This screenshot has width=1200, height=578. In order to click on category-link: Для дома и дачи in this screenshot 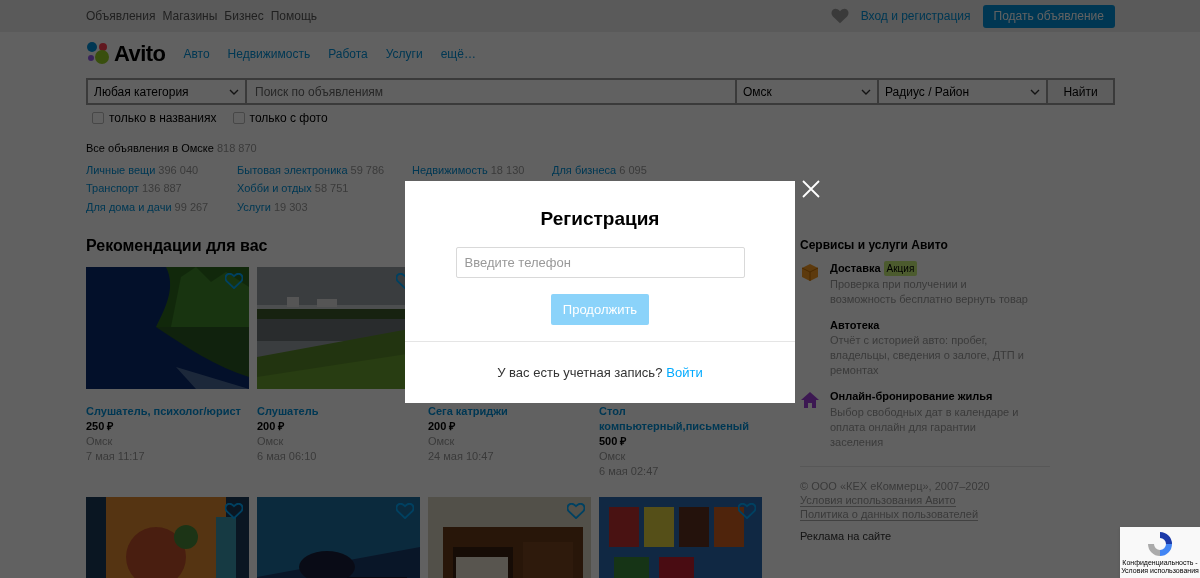, I will do `click(129, 206)`.